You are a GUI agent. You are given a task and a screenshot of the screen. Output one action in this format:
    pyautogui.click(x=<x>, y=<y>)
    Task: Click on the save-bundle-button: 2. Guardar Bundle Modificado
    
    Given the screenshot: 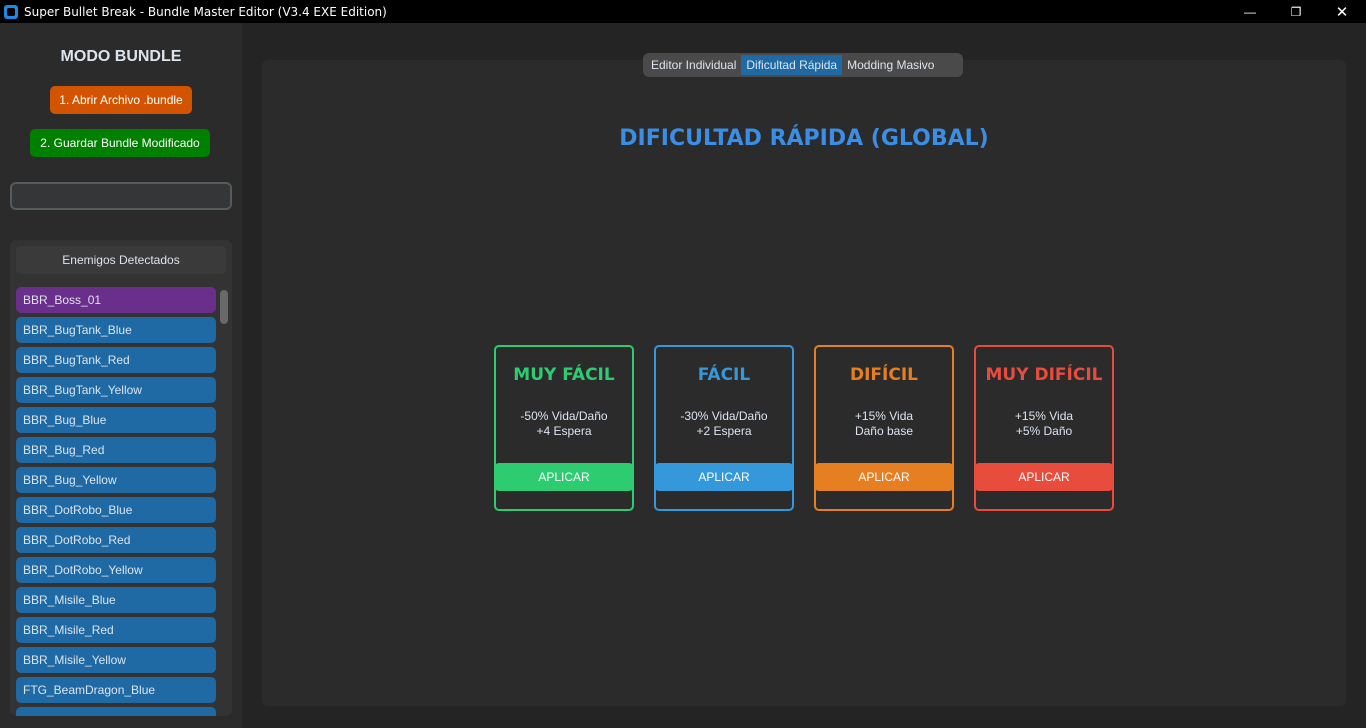 What is the action you would take?
    pyautogui.click(x=120, y=143)
    